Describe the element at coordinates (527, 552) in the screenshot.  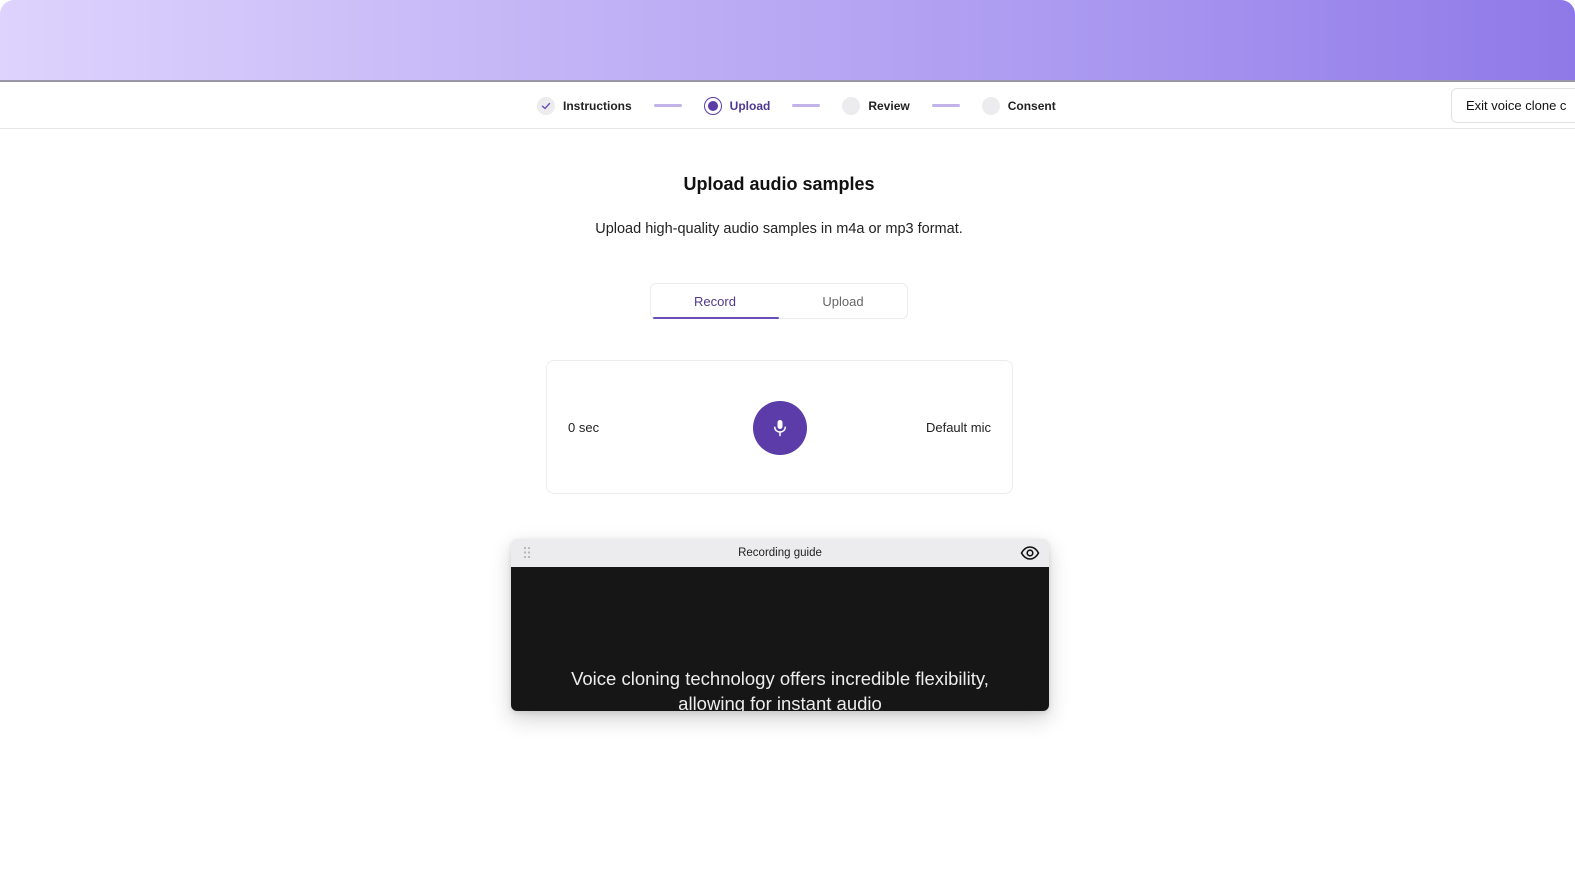
I see `drag-handle-icon` at that location.